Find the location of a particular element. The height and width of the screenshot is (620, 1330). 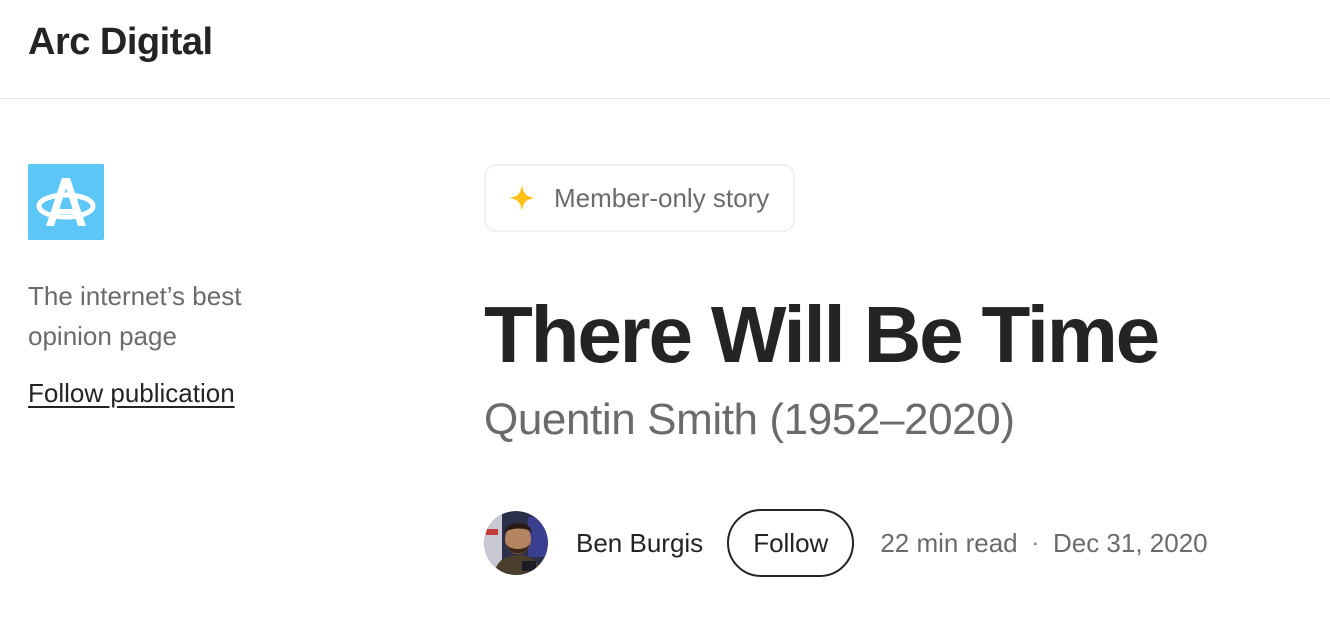

member-only-badge: Member-only story is located at coordinates (640, 198).